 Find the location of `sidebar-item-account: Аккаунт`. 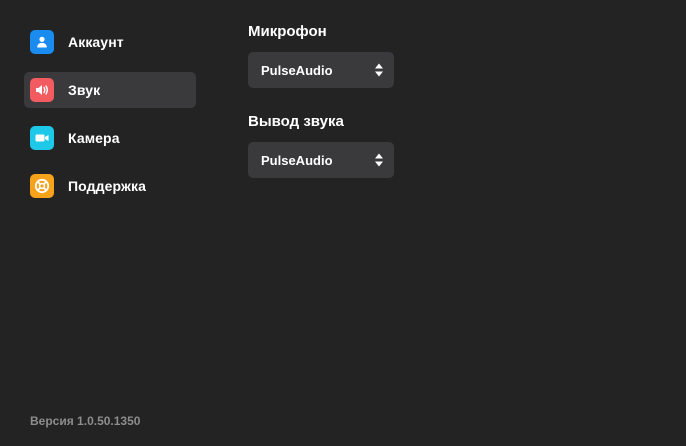

sidebar-item-account: Аккаунт is located at coordinates (110, 42).